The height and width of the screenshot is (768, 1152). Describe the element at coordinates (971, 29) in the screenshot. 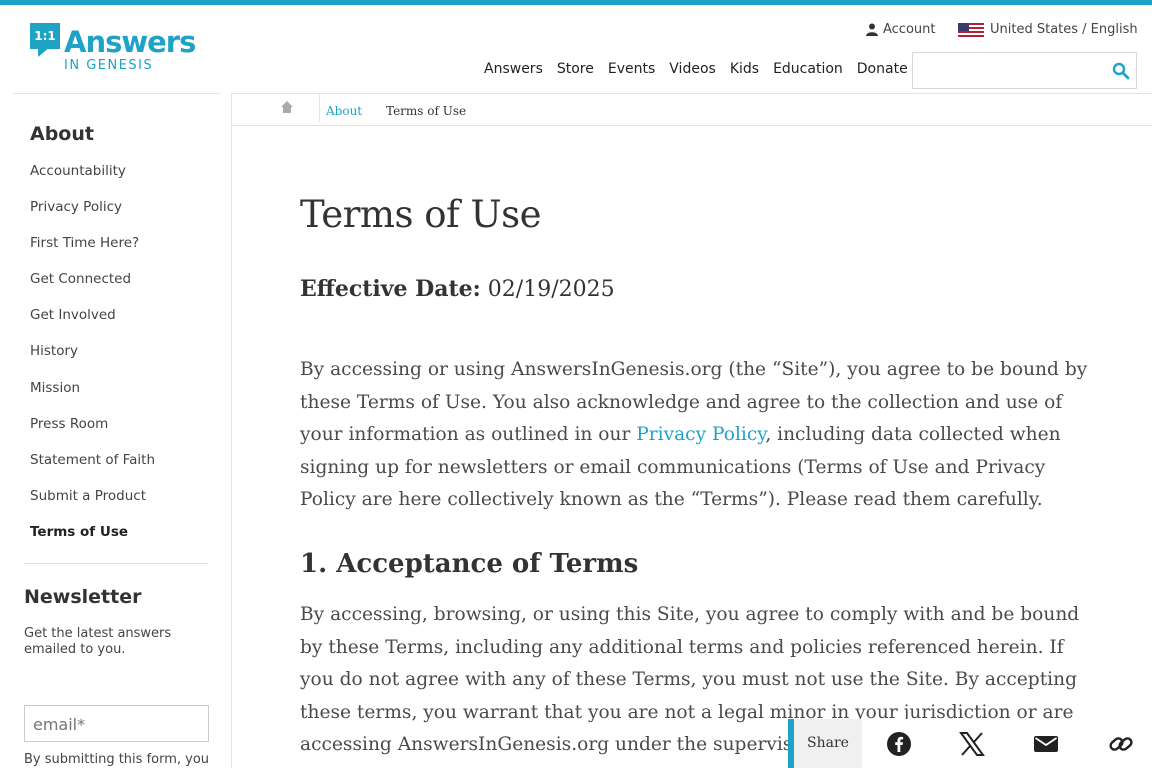

I see `us-flag-icon` at that location.